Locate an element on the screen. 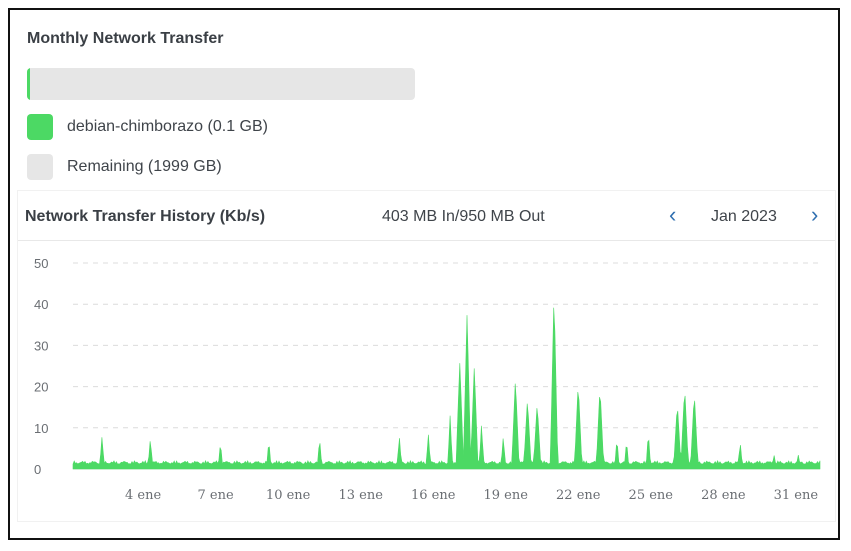 This screenshot has height=551, width=851. panel-title: Monthly Network Transfer is located at coordinates (125, 38).